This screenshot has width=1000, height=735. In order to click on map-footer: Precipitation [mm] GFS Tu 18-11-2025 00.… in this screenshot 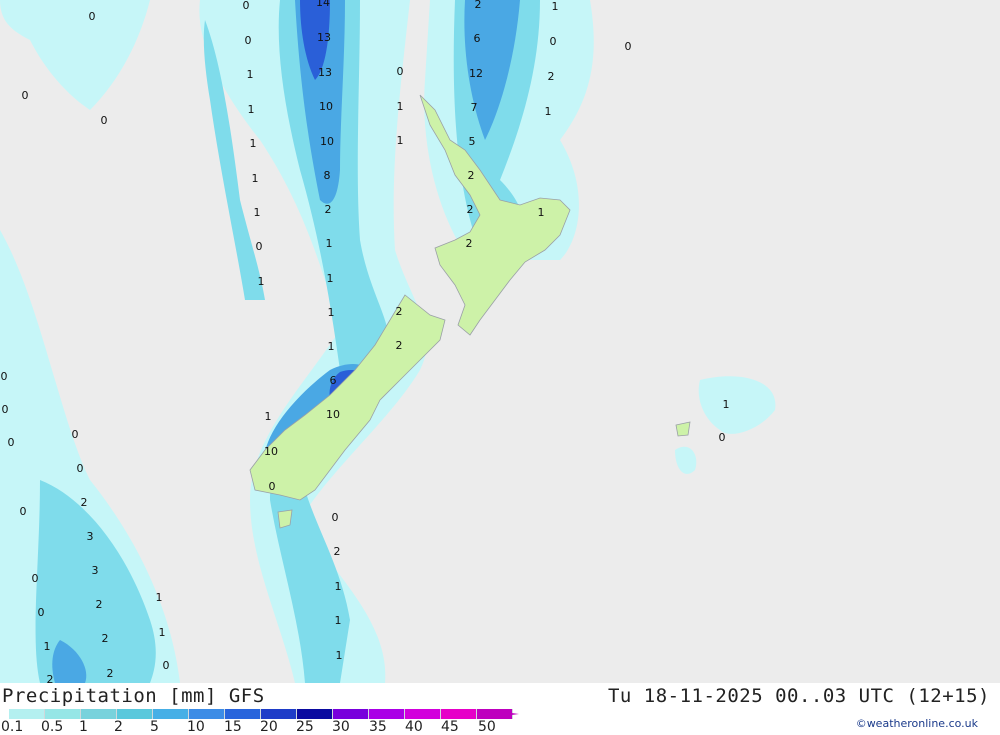, I will do `click(500, 709)`.